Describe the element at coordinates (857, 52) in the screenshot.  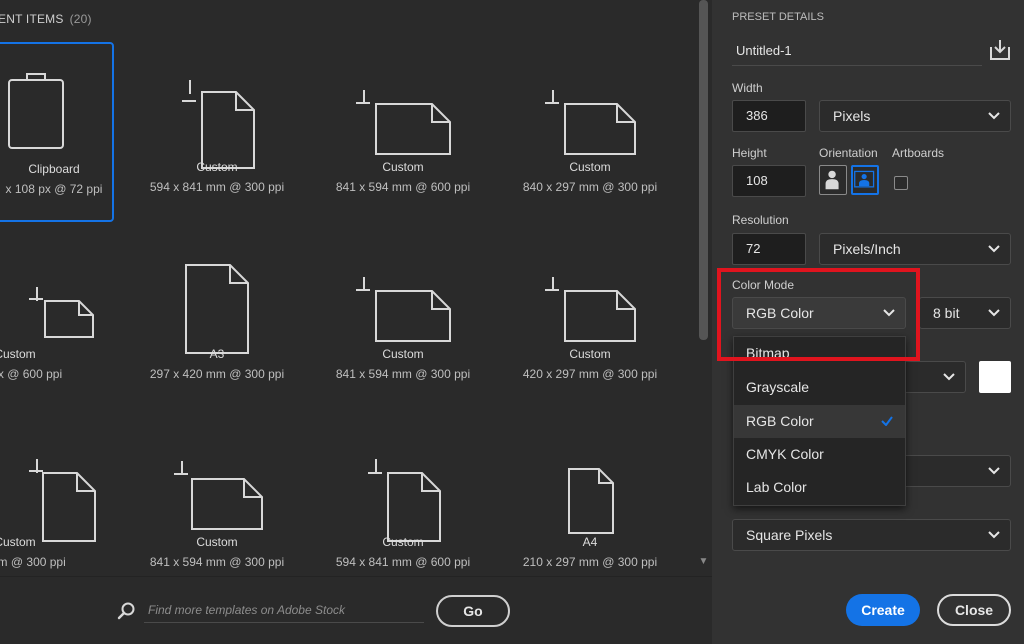
I see `preset-name-field: Untitled-1` at that location.